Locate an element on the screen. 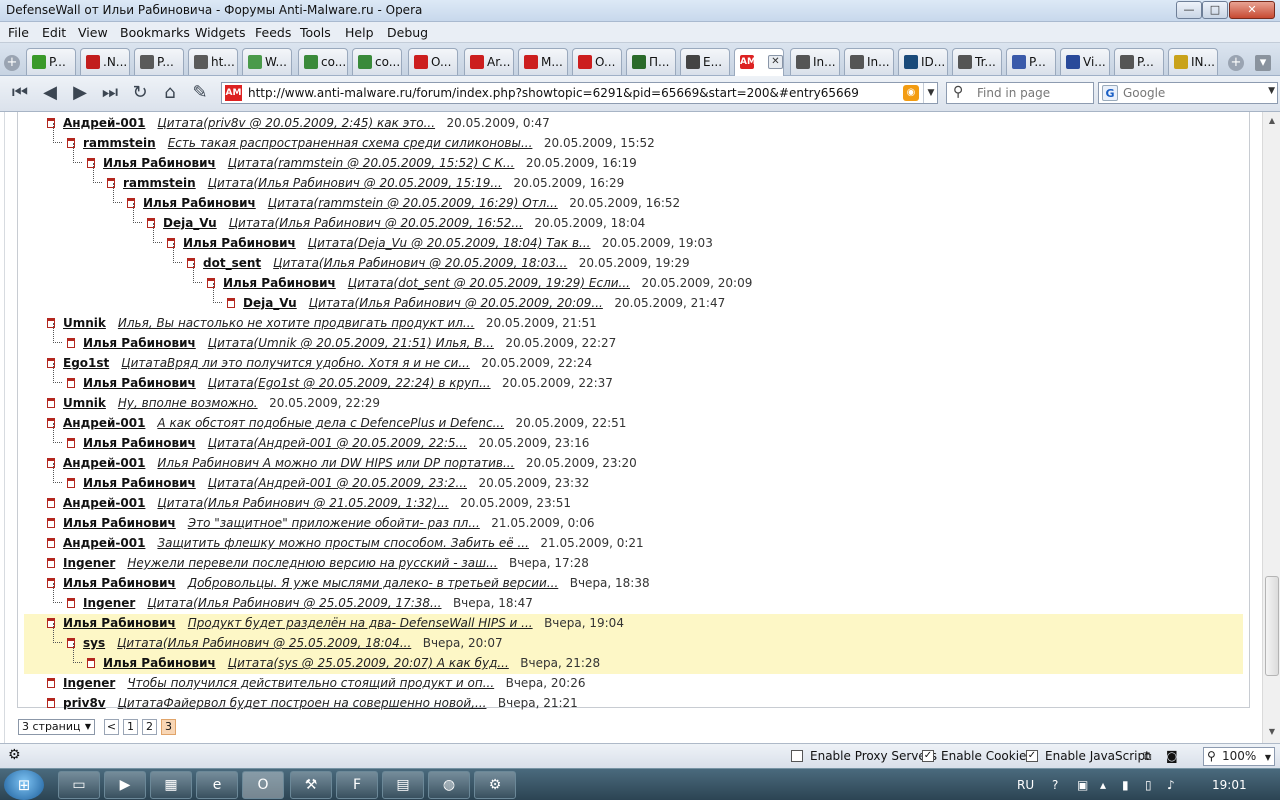 This screenshot has width=1280, height=800. reload-icon: ↻ is located at coordinates (140, 93).